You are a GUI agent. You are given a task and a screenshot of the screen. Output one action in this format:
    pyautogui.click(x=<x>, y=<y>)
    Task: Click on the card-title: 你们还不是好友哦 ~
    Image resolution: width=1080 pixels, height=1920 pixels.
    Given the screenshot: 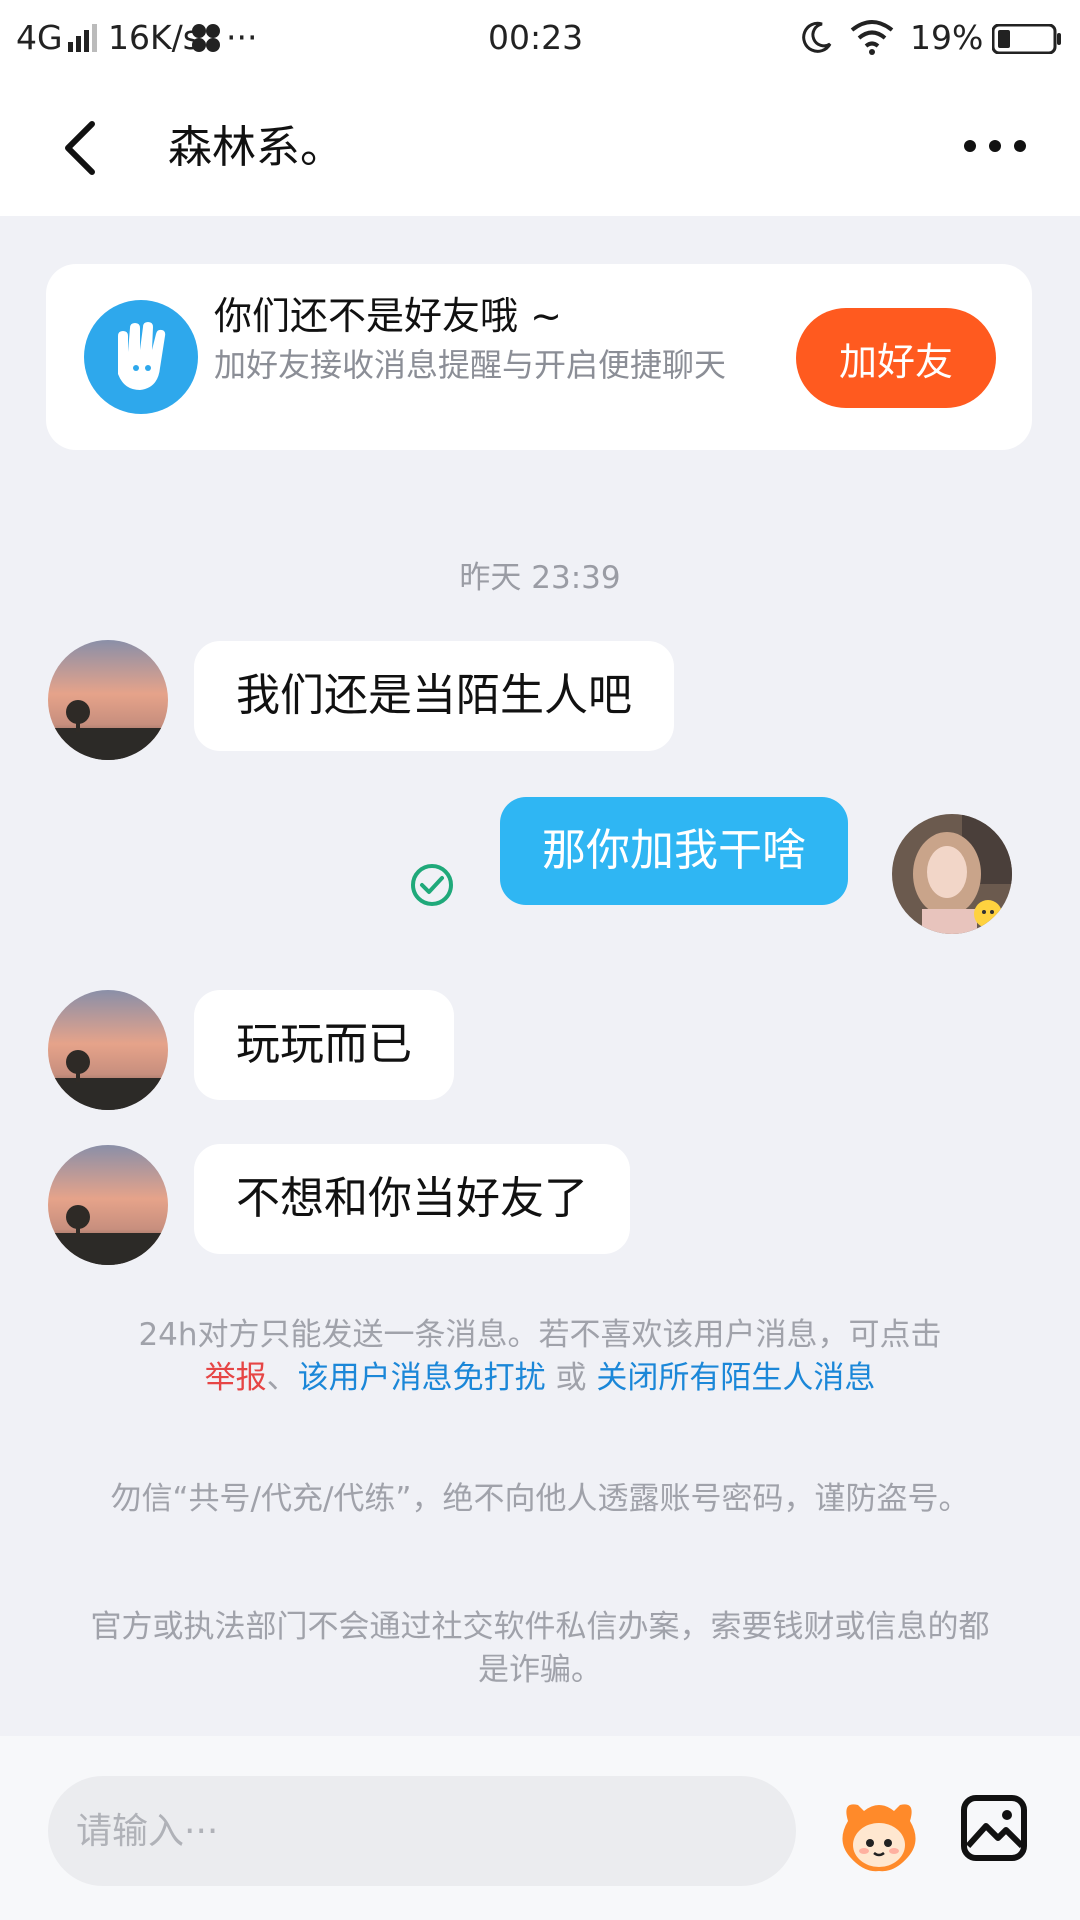 What is the action you would take?
    pyautogui.click(x=388, y=316)
    